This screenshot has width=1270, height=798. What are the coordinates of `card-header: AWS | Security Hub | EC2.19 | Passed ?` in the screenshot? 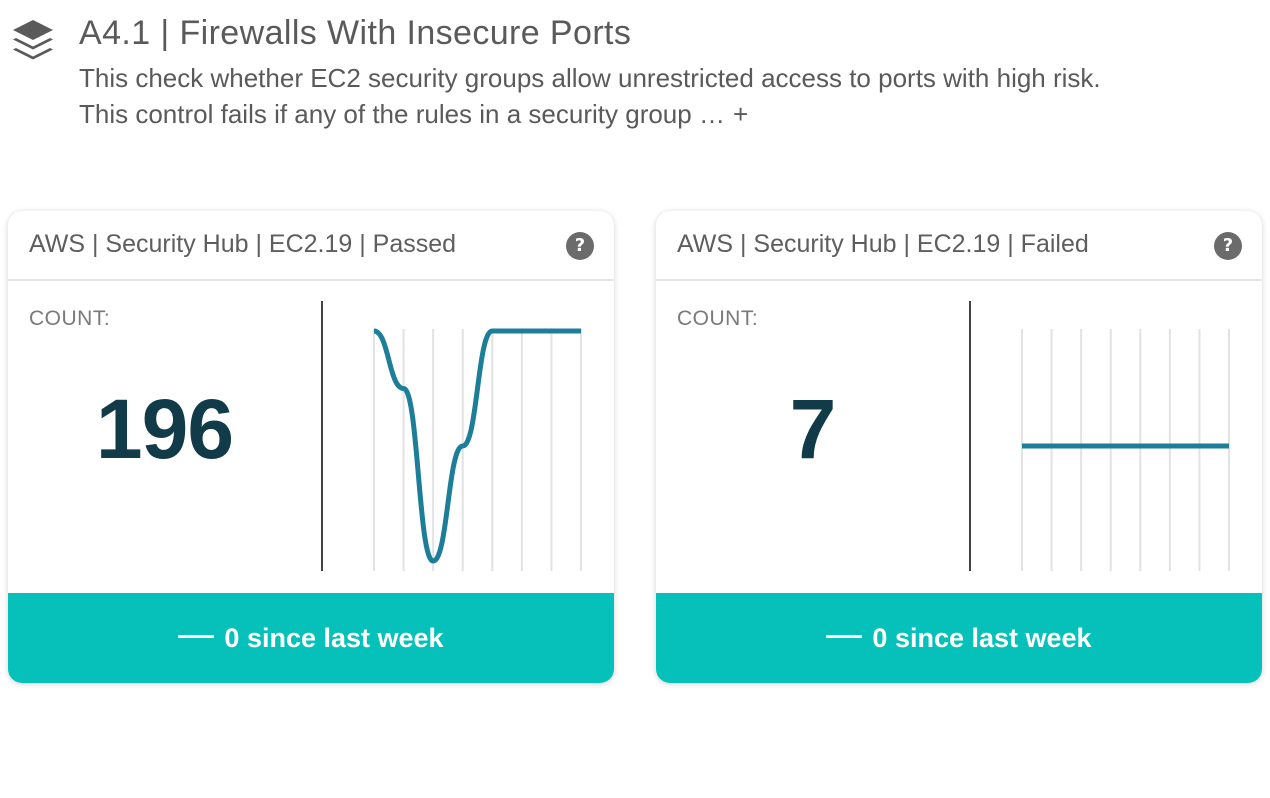 It's located at (311, 246).